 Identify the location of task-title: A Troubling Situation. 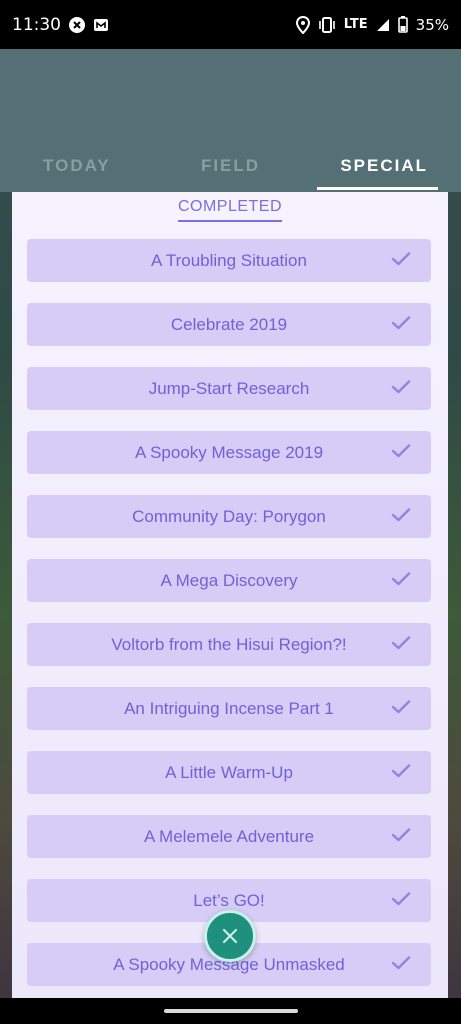
(229, 260).